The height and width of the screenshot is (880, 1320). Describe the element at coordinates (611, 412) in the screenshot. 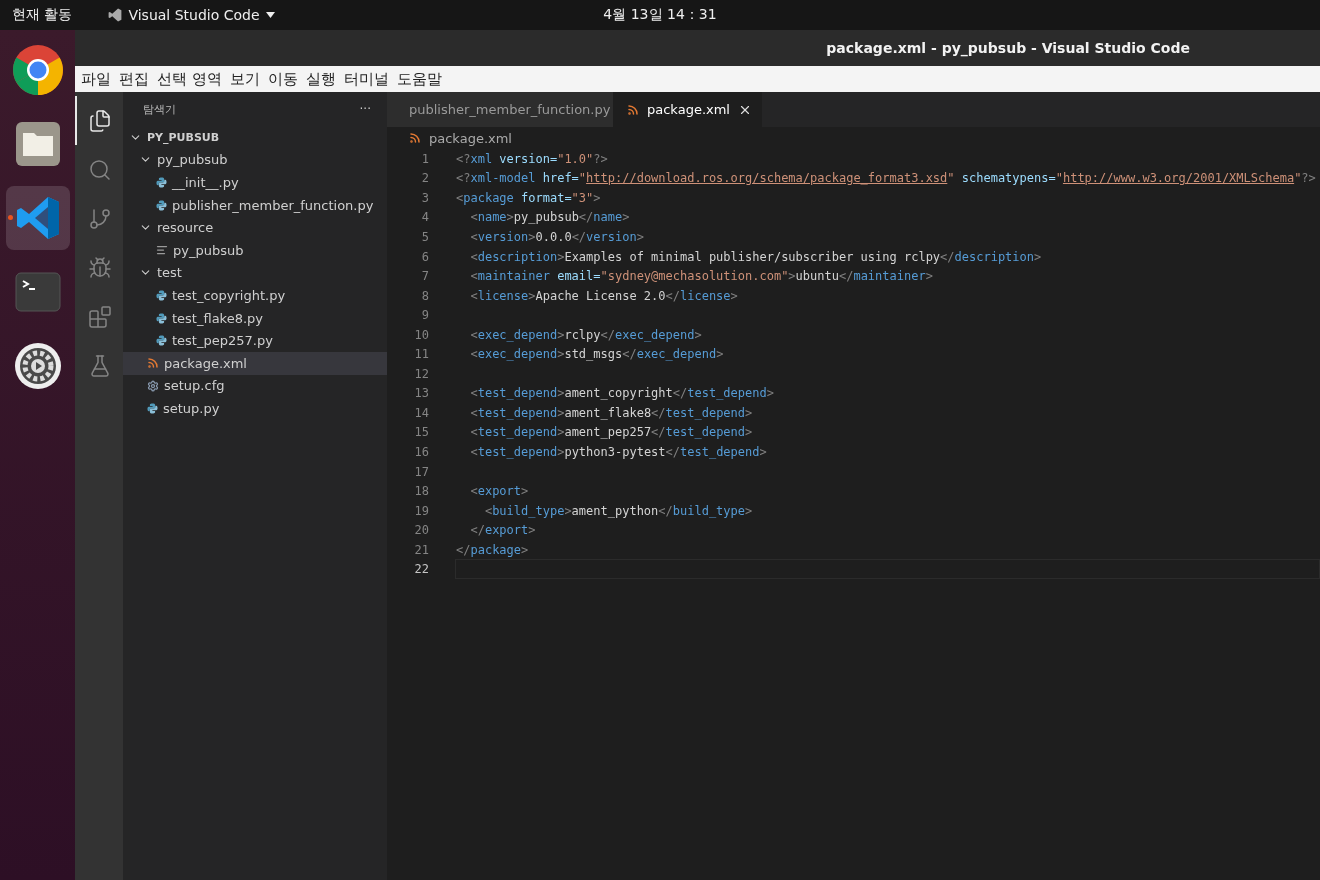

I see `code-line: <test_depend>ament_flake8</test_depend>` at that location.